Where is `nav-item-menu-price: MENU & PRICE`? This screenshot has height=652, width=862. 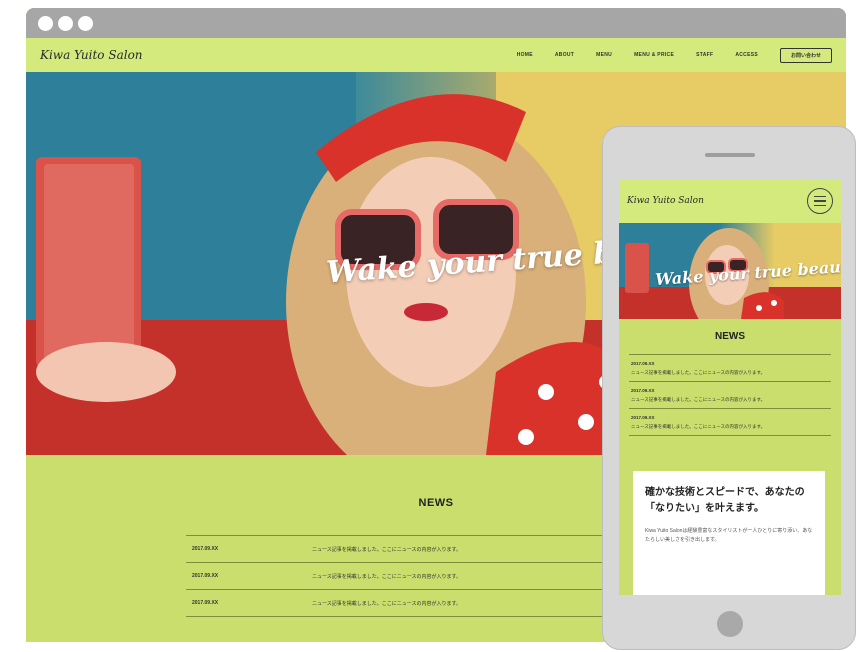
nav-item-menu-price: MENU & PRICE is located at coordinates (654, 55).